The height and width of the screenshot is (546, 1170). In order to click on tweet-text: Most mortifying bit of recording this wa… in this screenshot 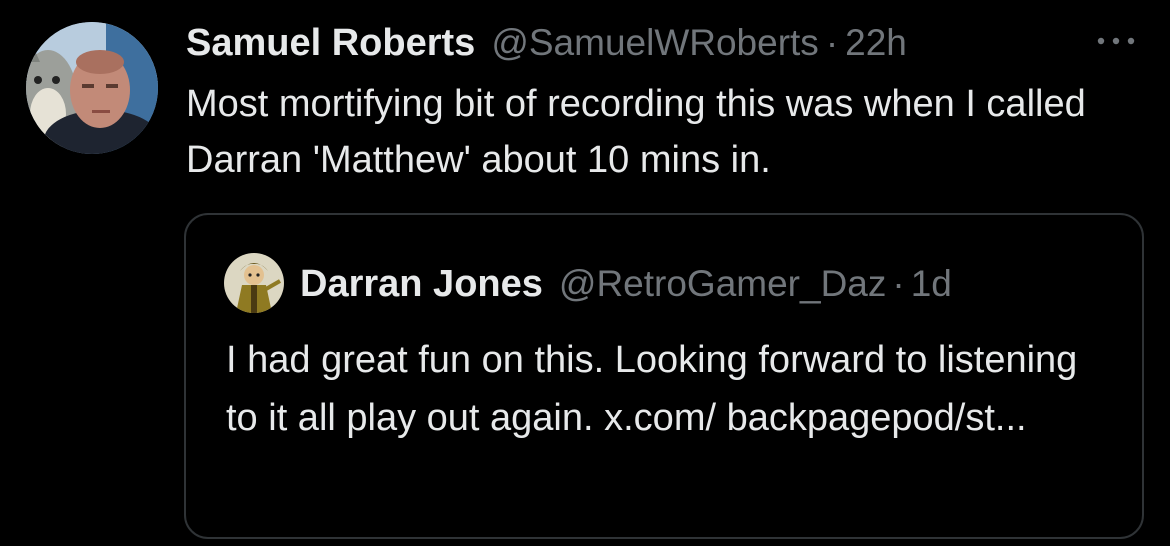, I will do `click(636, 132)`.